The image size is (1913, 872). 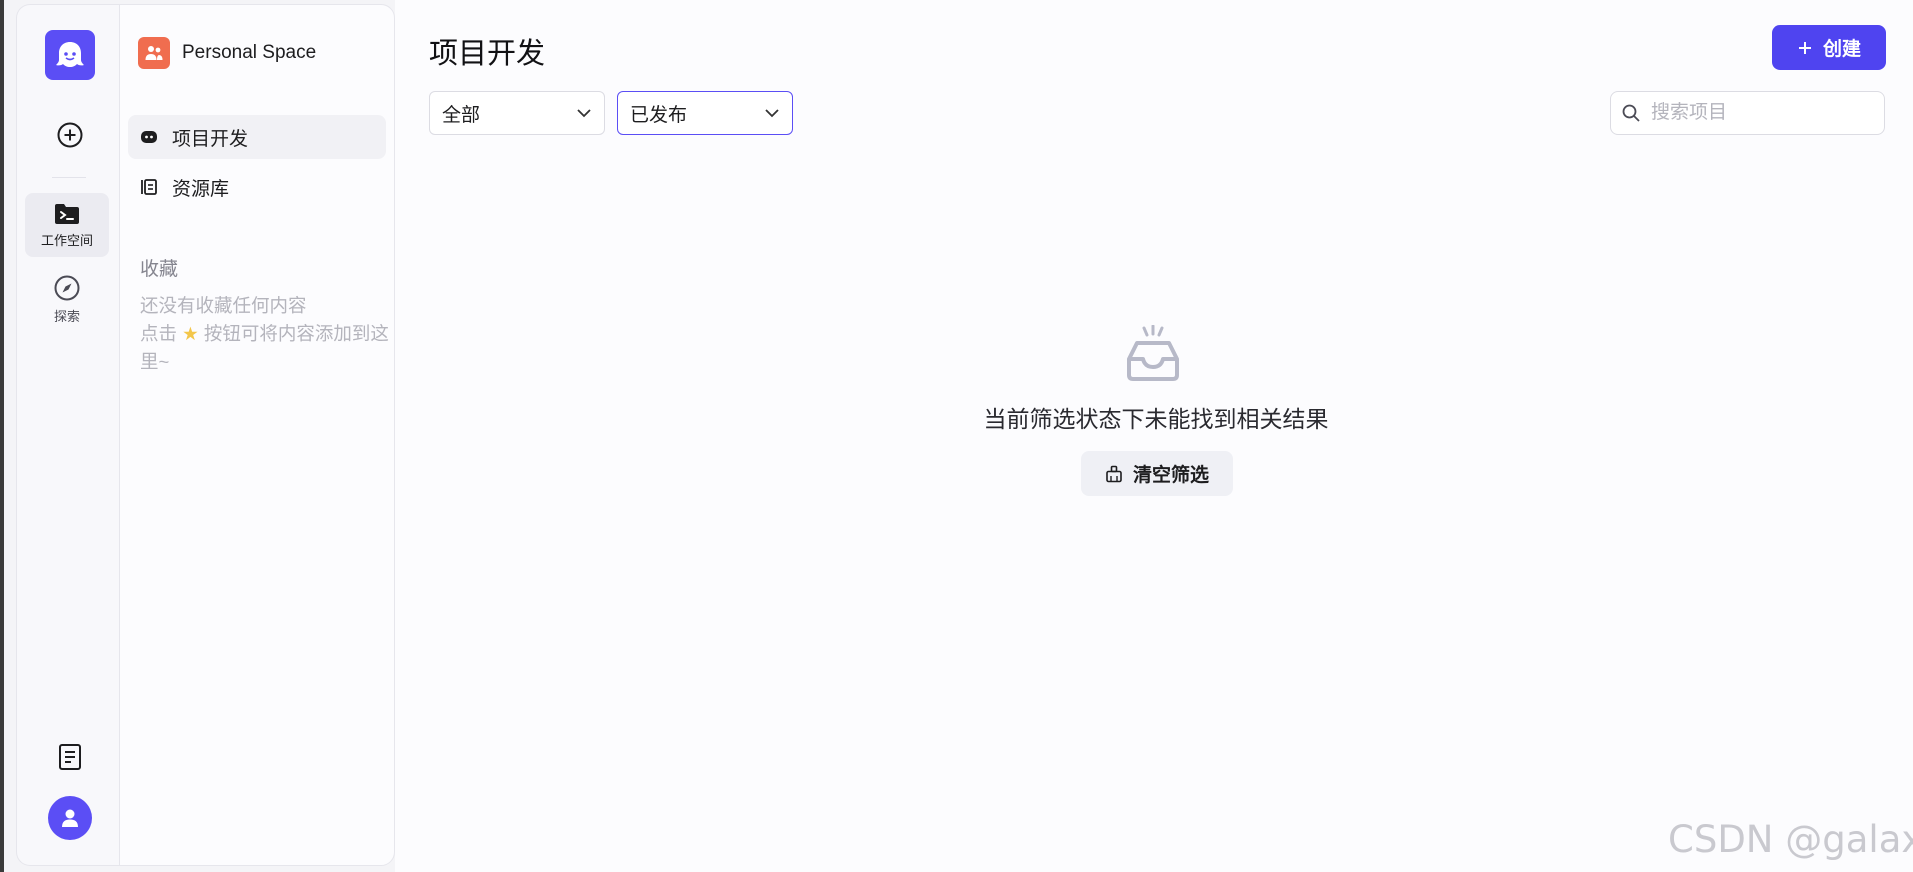 I want to click on favorites-empty-line: 还没有收藏任何内容, so click(x=223, y=305).